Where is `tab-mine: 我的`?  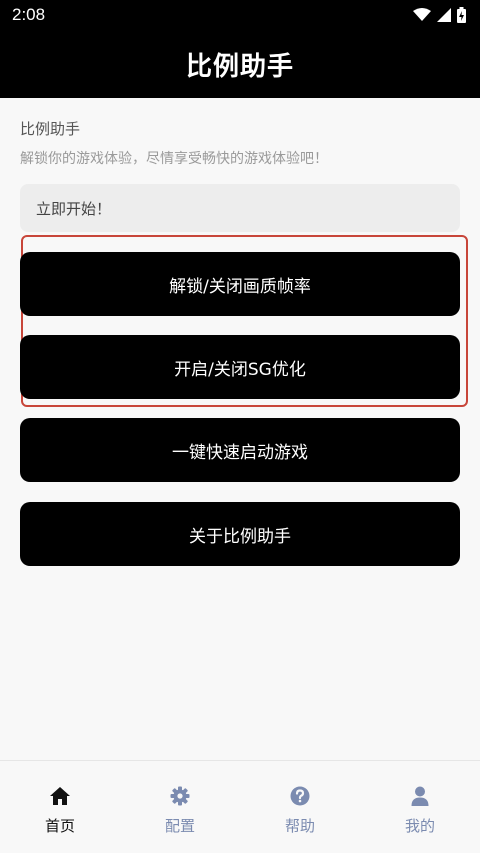
tab-mine: 我的 is located at coordinates (420, 807).